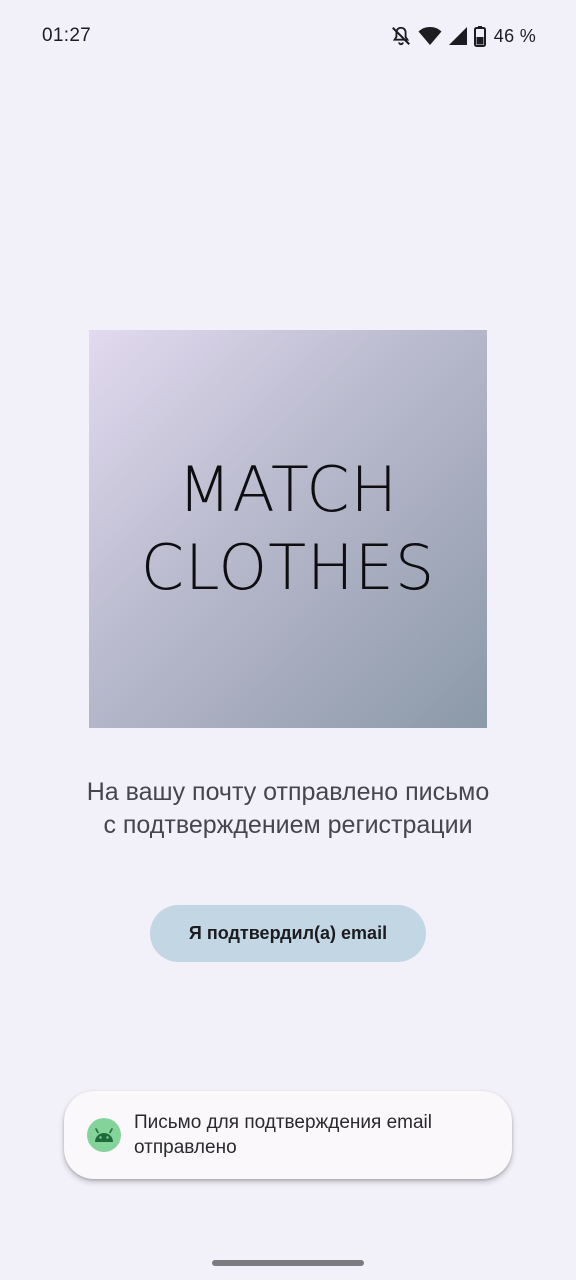 This screenshot has width=576, height=1280. I want to click on message-line-2: с подтверждением регистрации, so click(288, 825).